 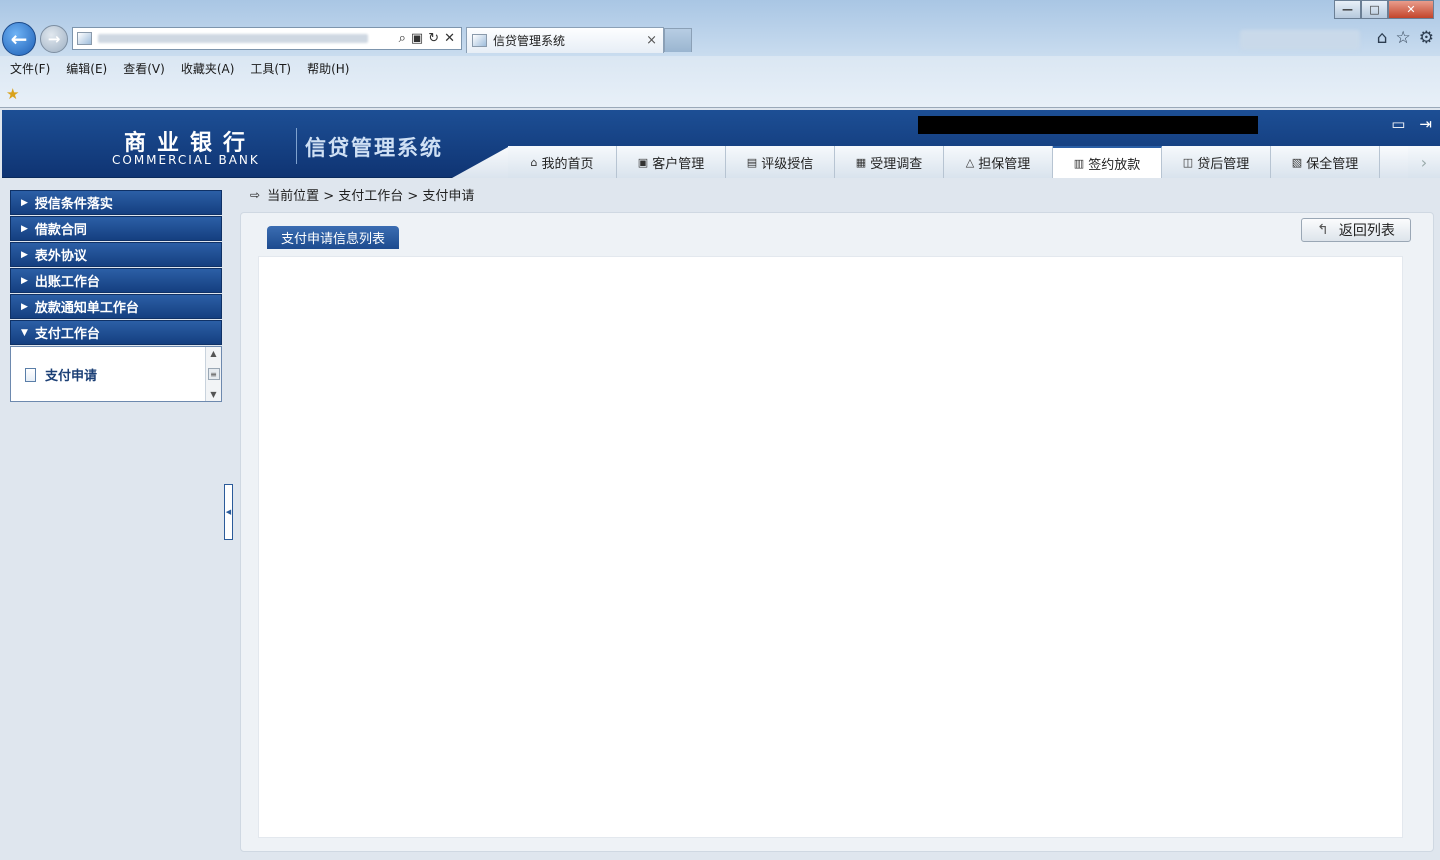 I want to click on customer-icon: ▣, so click(x=643, y=162).